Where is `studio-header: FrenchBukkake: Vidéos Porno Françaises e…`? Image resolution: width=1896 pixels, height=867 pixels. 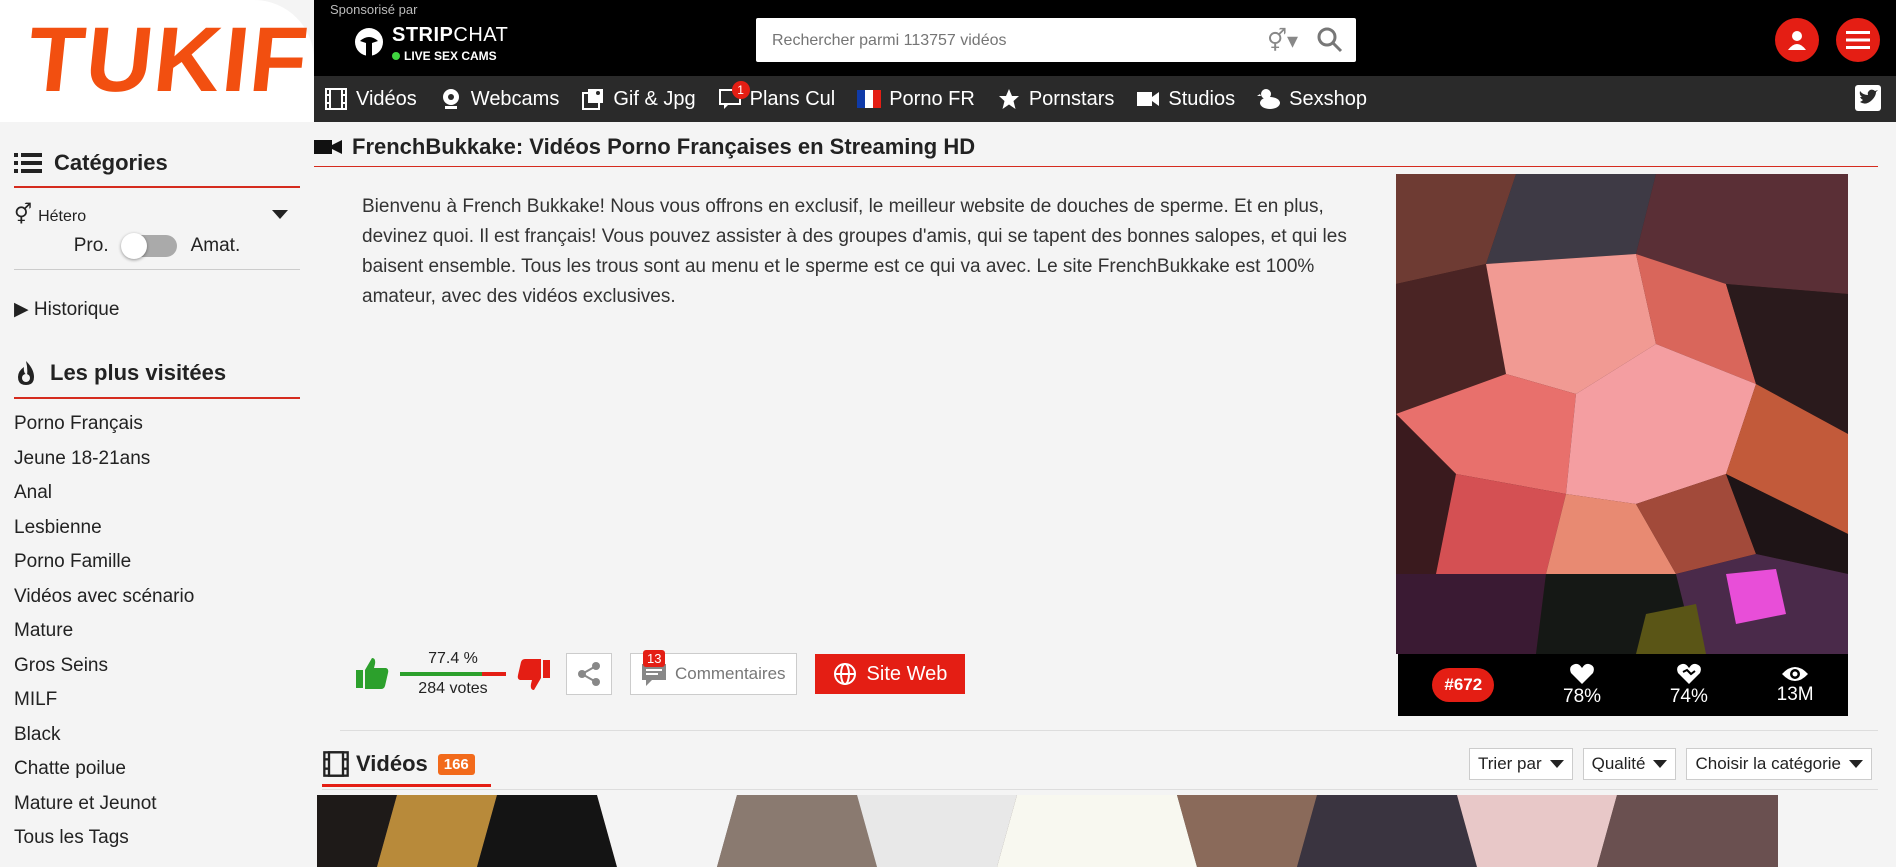 studio-header: FrenchBukkake: Vidéos Porno Françaises e… is located at coordinates (1096, 147).